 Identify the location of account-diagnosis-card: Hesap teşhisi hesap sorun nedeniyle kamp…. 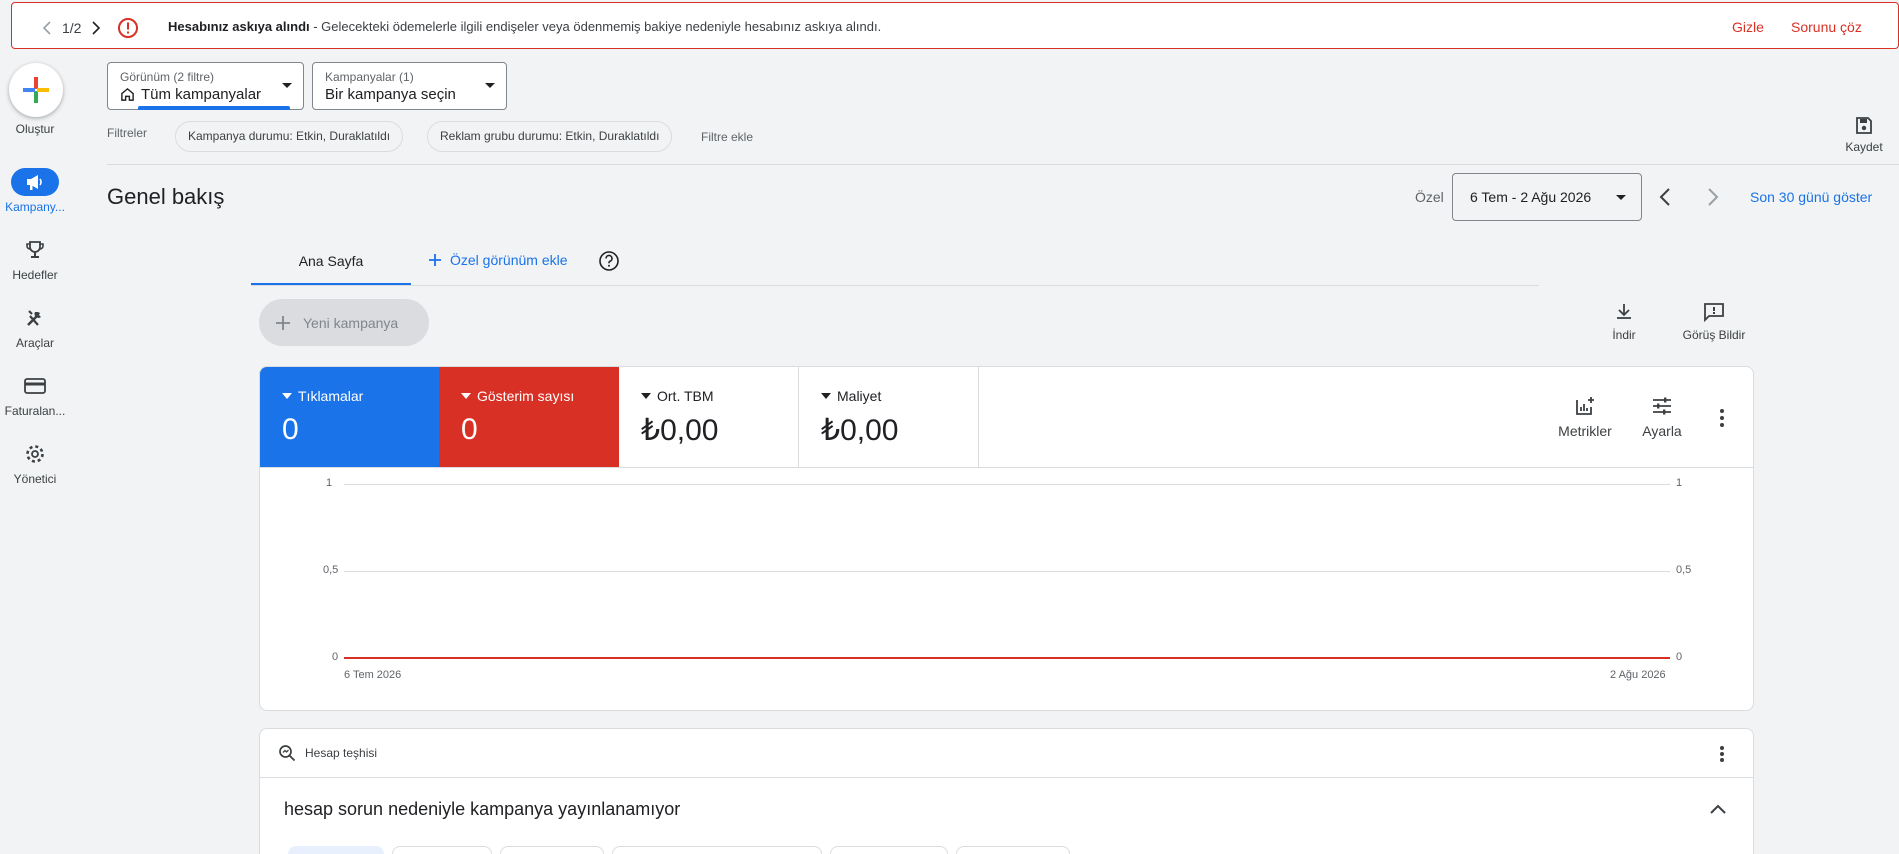
(1006, 791).